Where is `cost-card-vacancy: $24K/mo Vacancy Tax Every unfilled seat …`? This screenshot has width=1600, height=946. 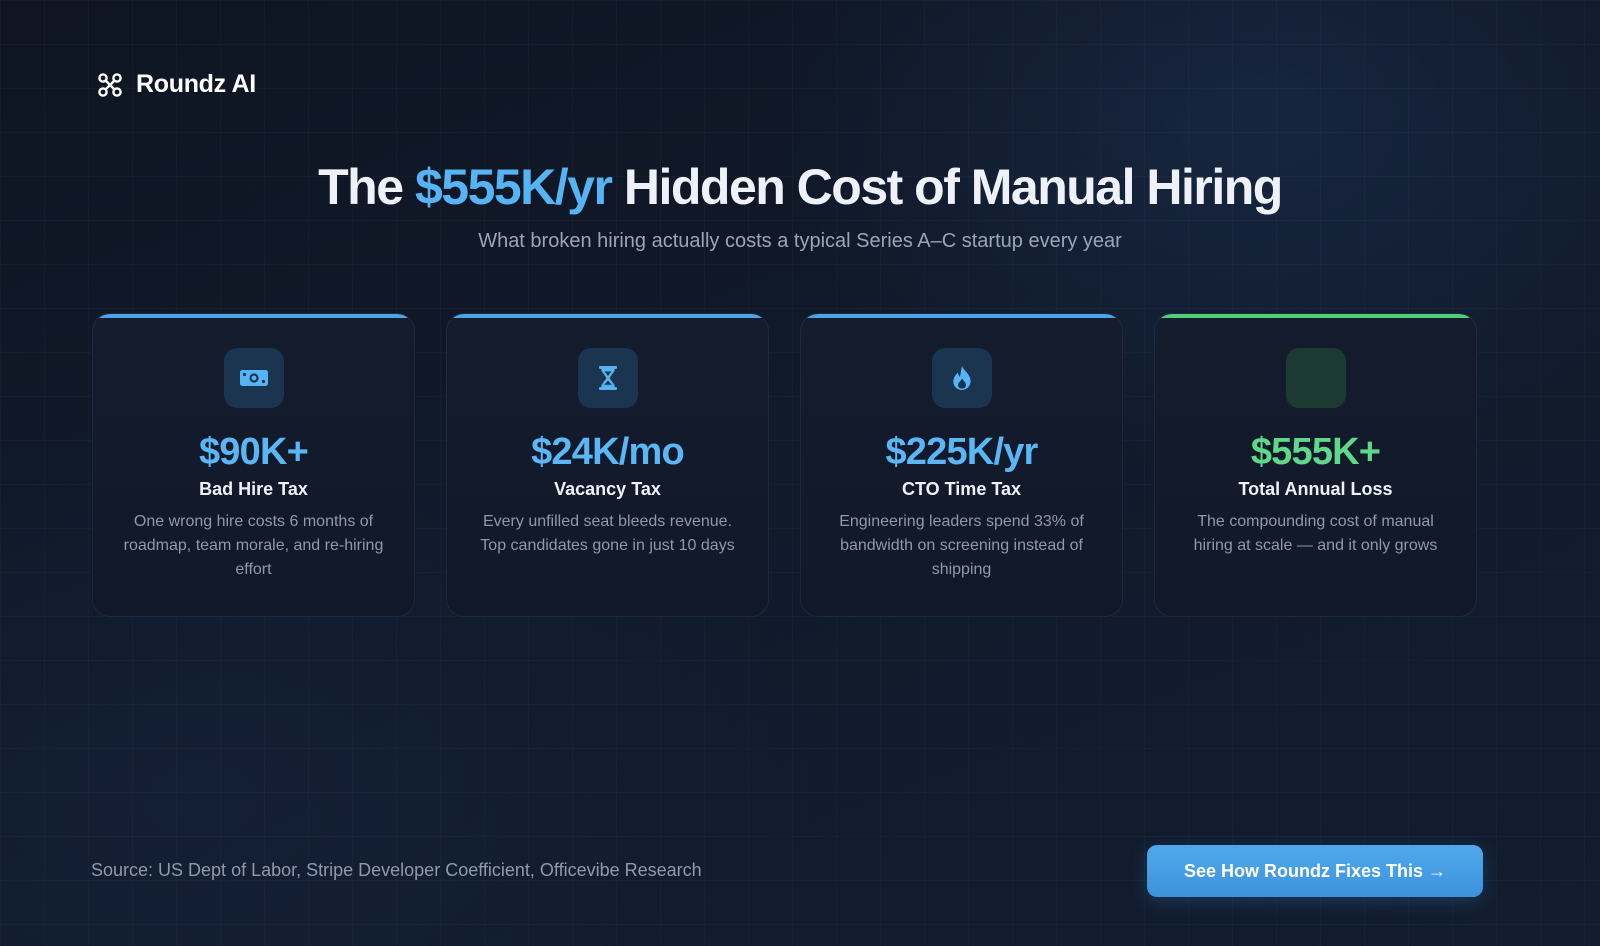
cost-card-vacancy: $24K/mo Vacancy Tax Every unfilled seat … is located at coordinates (607, 465).